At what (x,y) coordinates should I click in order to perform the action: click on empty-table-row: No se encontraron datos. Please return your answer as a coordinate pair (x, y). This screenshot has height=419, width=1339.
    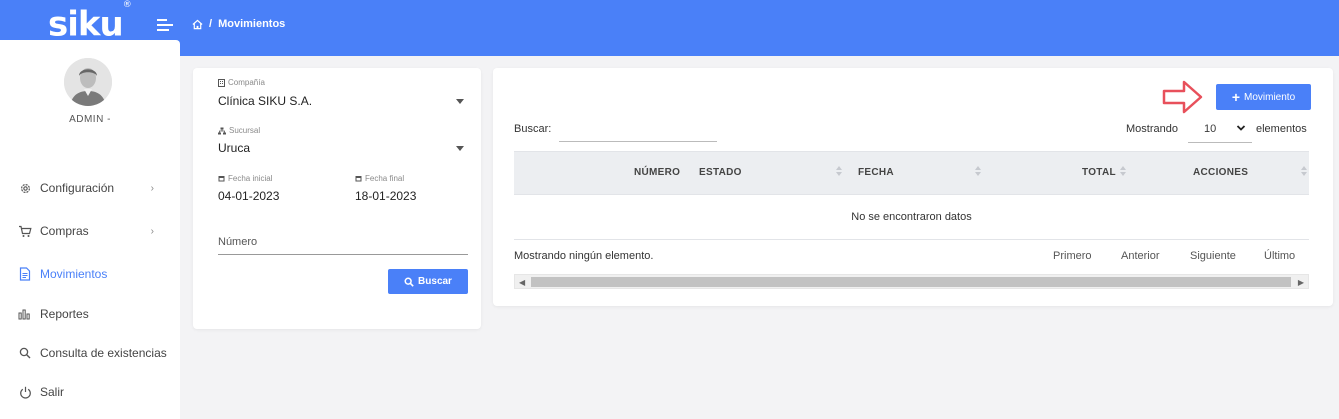
    Looking at the image, I should click on (911, 218).